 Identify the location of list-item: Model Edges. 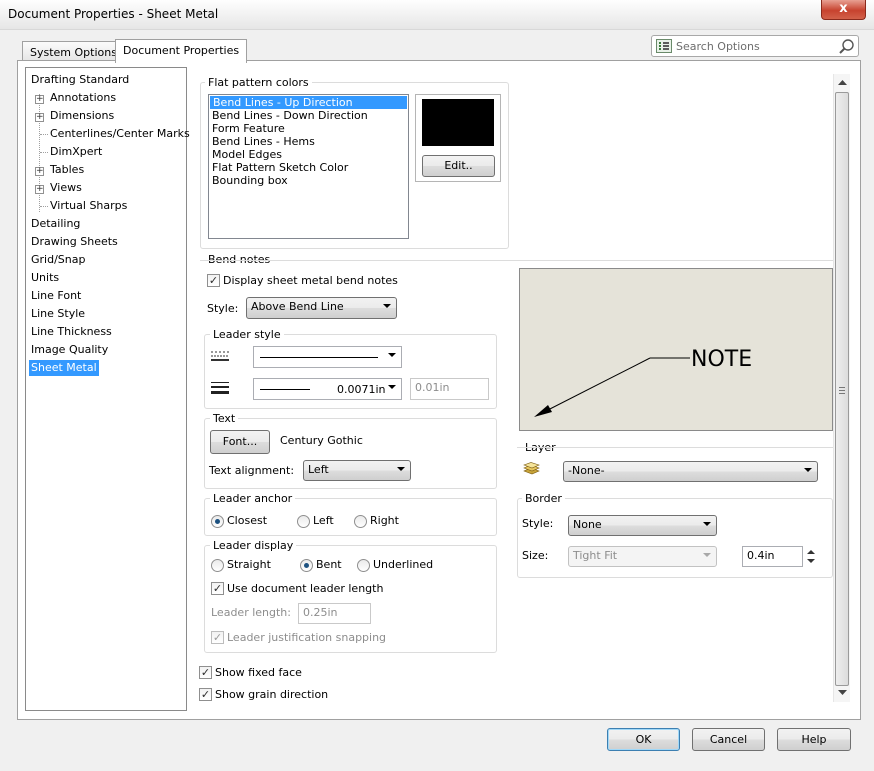
(308, 154).